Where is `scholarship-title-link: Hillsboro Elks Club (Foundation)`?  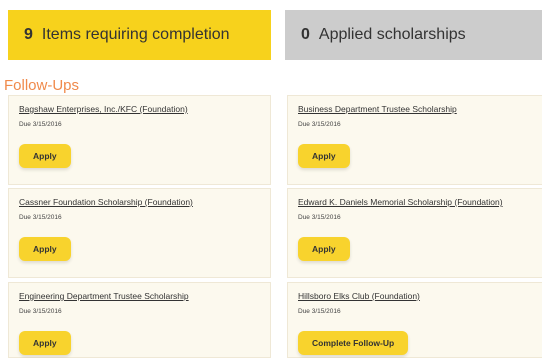 scholarship-title-link: Hillsboro Elks Club (Foundation) is located at coordinates (359, 296).